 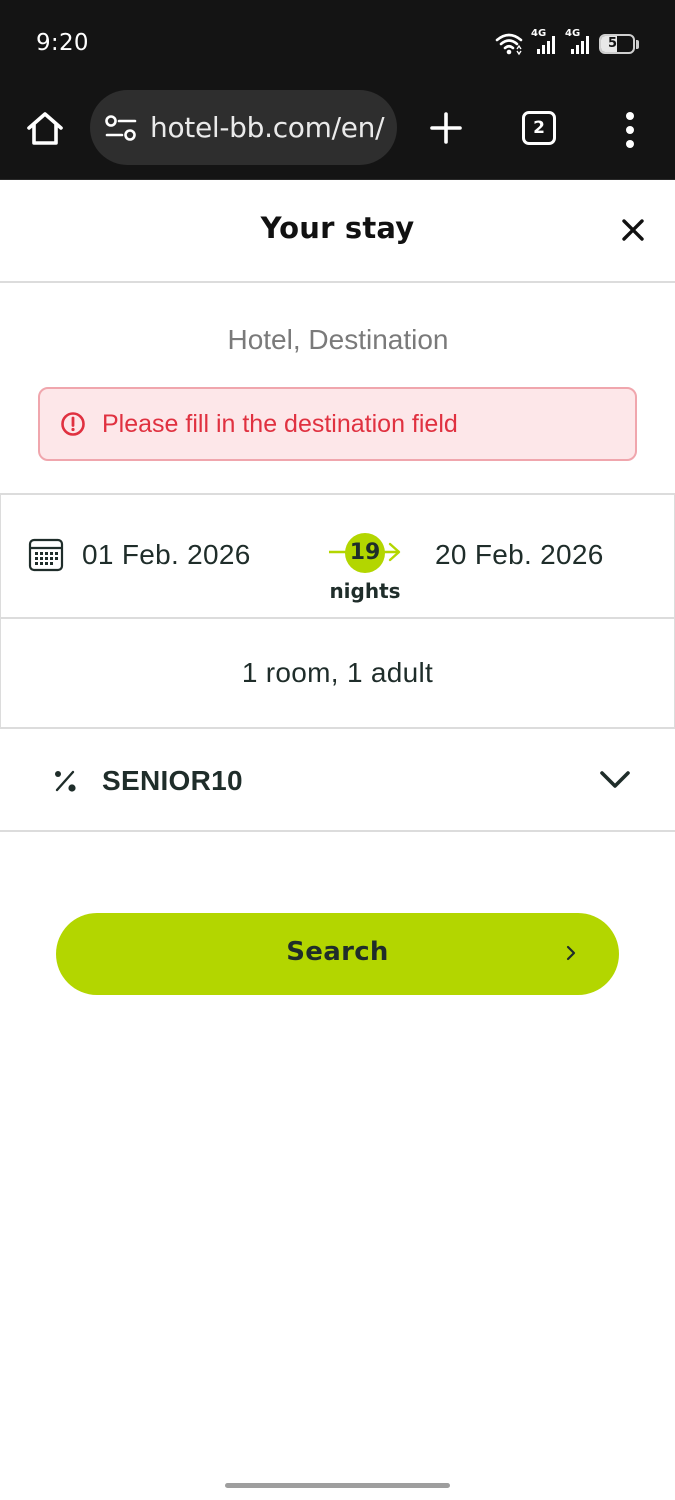 What do you see at coordinates (121, 128) in the screenshot?
I see `site-settings-icon` at bounding box center [121, 128].